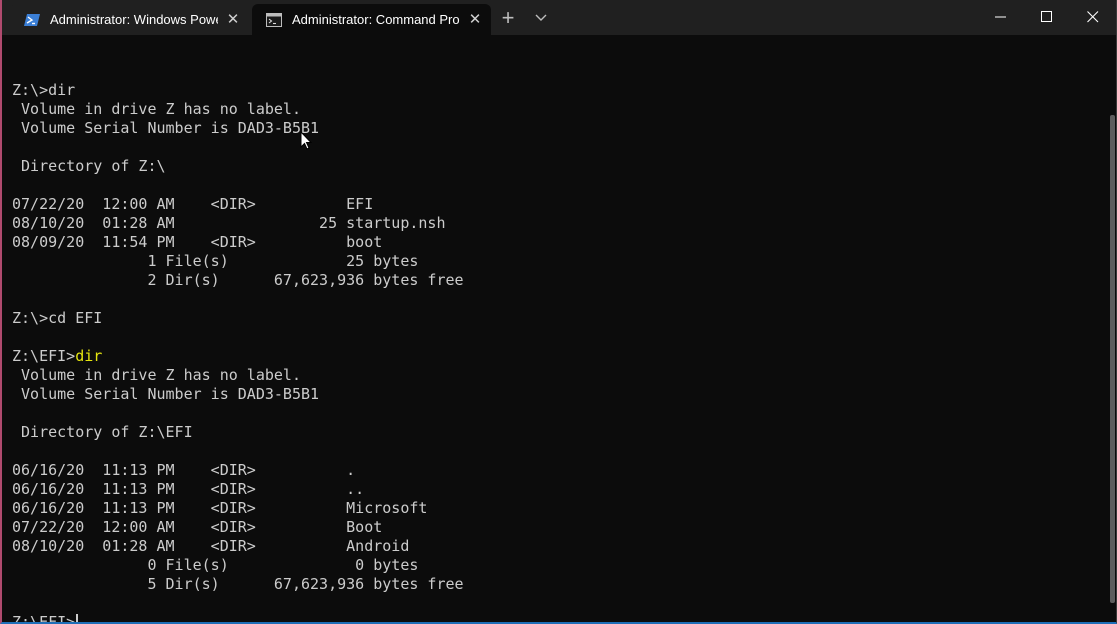 This screenshot has width=1117, height=624. Describe the element at coordinates (77, 618) in the screenshot. I see `text-cursor` at that location.